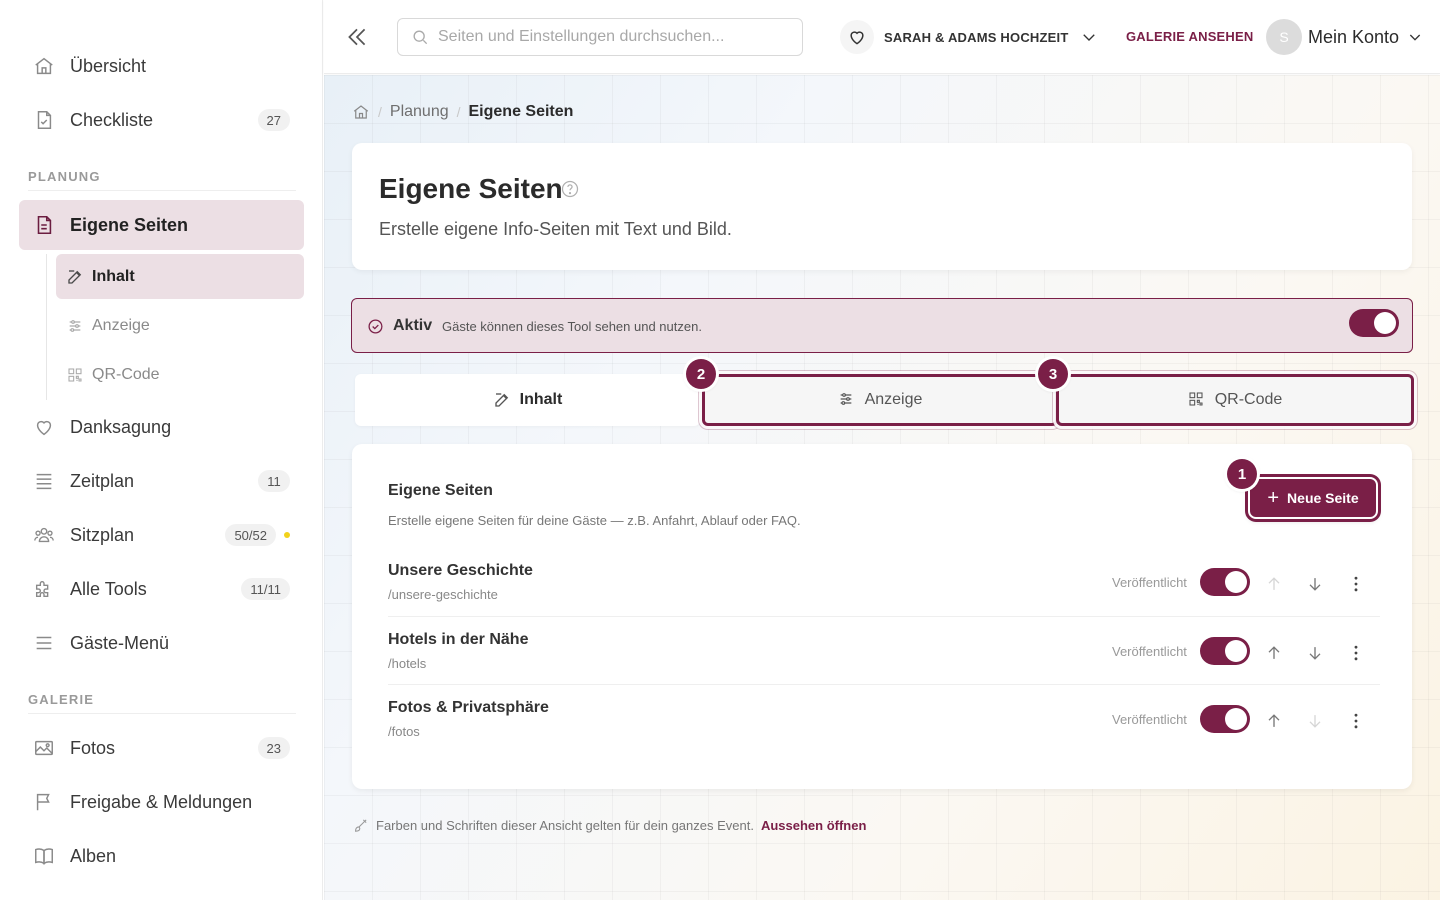 The image size is (1440, 900). Describe the element at coordinates (570, 189) in the screenshot. I see `help-icon` at that location.